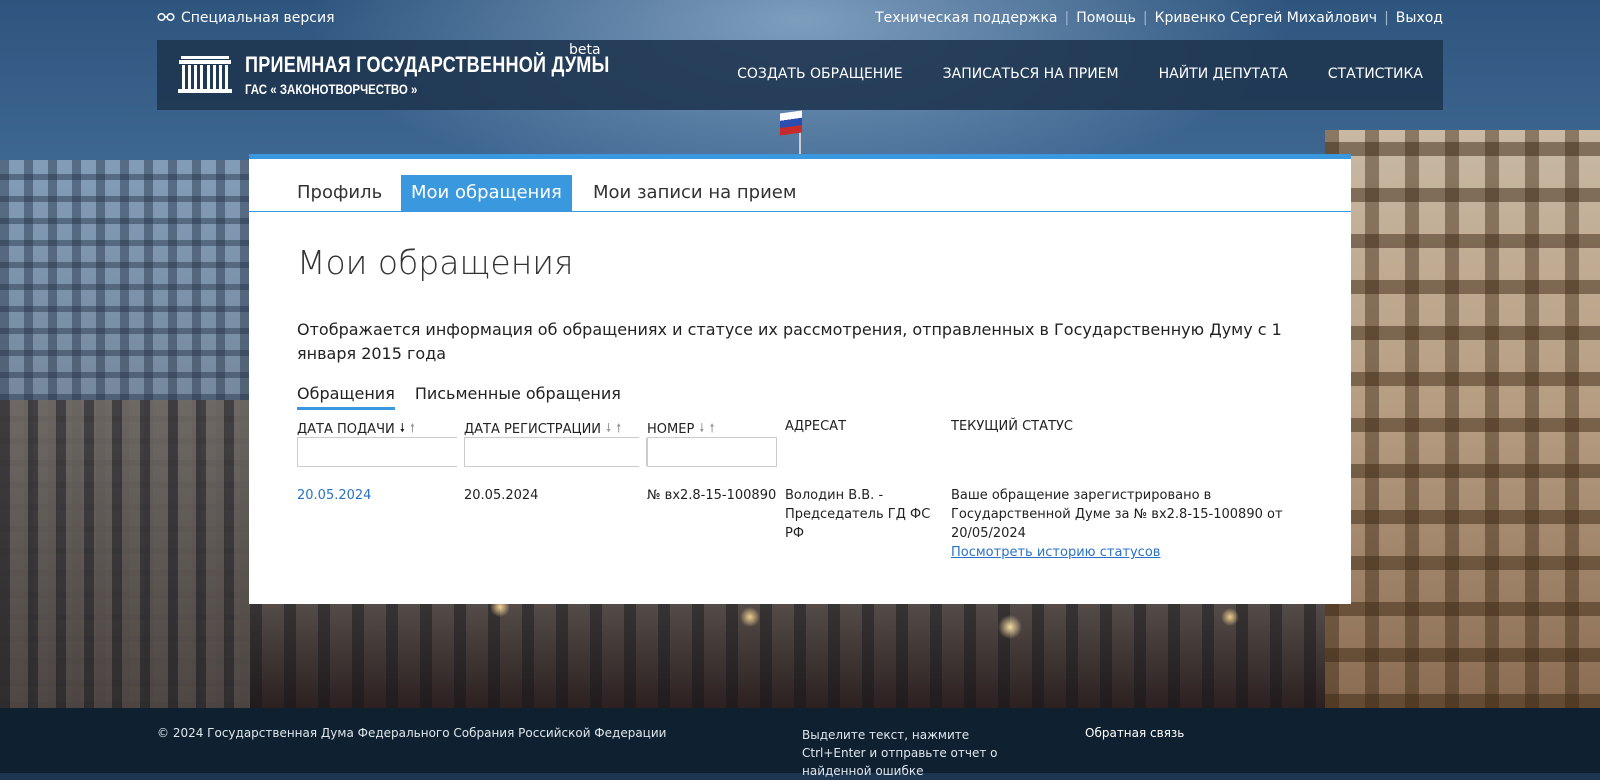  I want to click on logout-link: Выход, so click(1419, 18).